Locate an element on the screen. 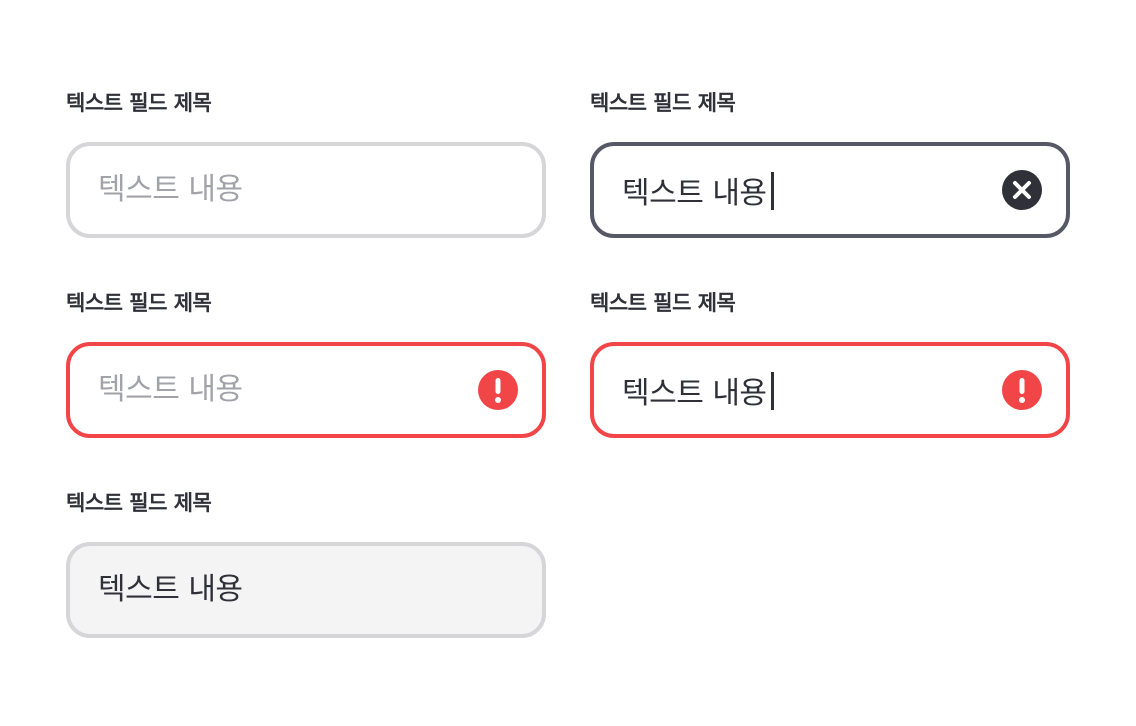  clear-icon is located at coordinates (1022, 190).